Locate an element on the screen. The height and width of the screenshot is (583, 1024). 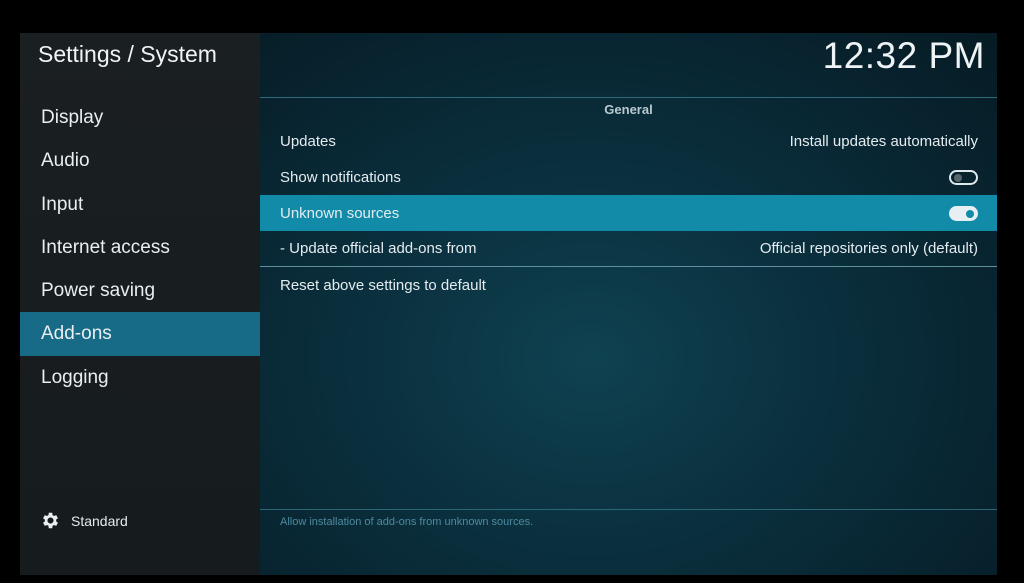
setting-updates: Updates Install updates automatically is located at coordinates (628, 141).